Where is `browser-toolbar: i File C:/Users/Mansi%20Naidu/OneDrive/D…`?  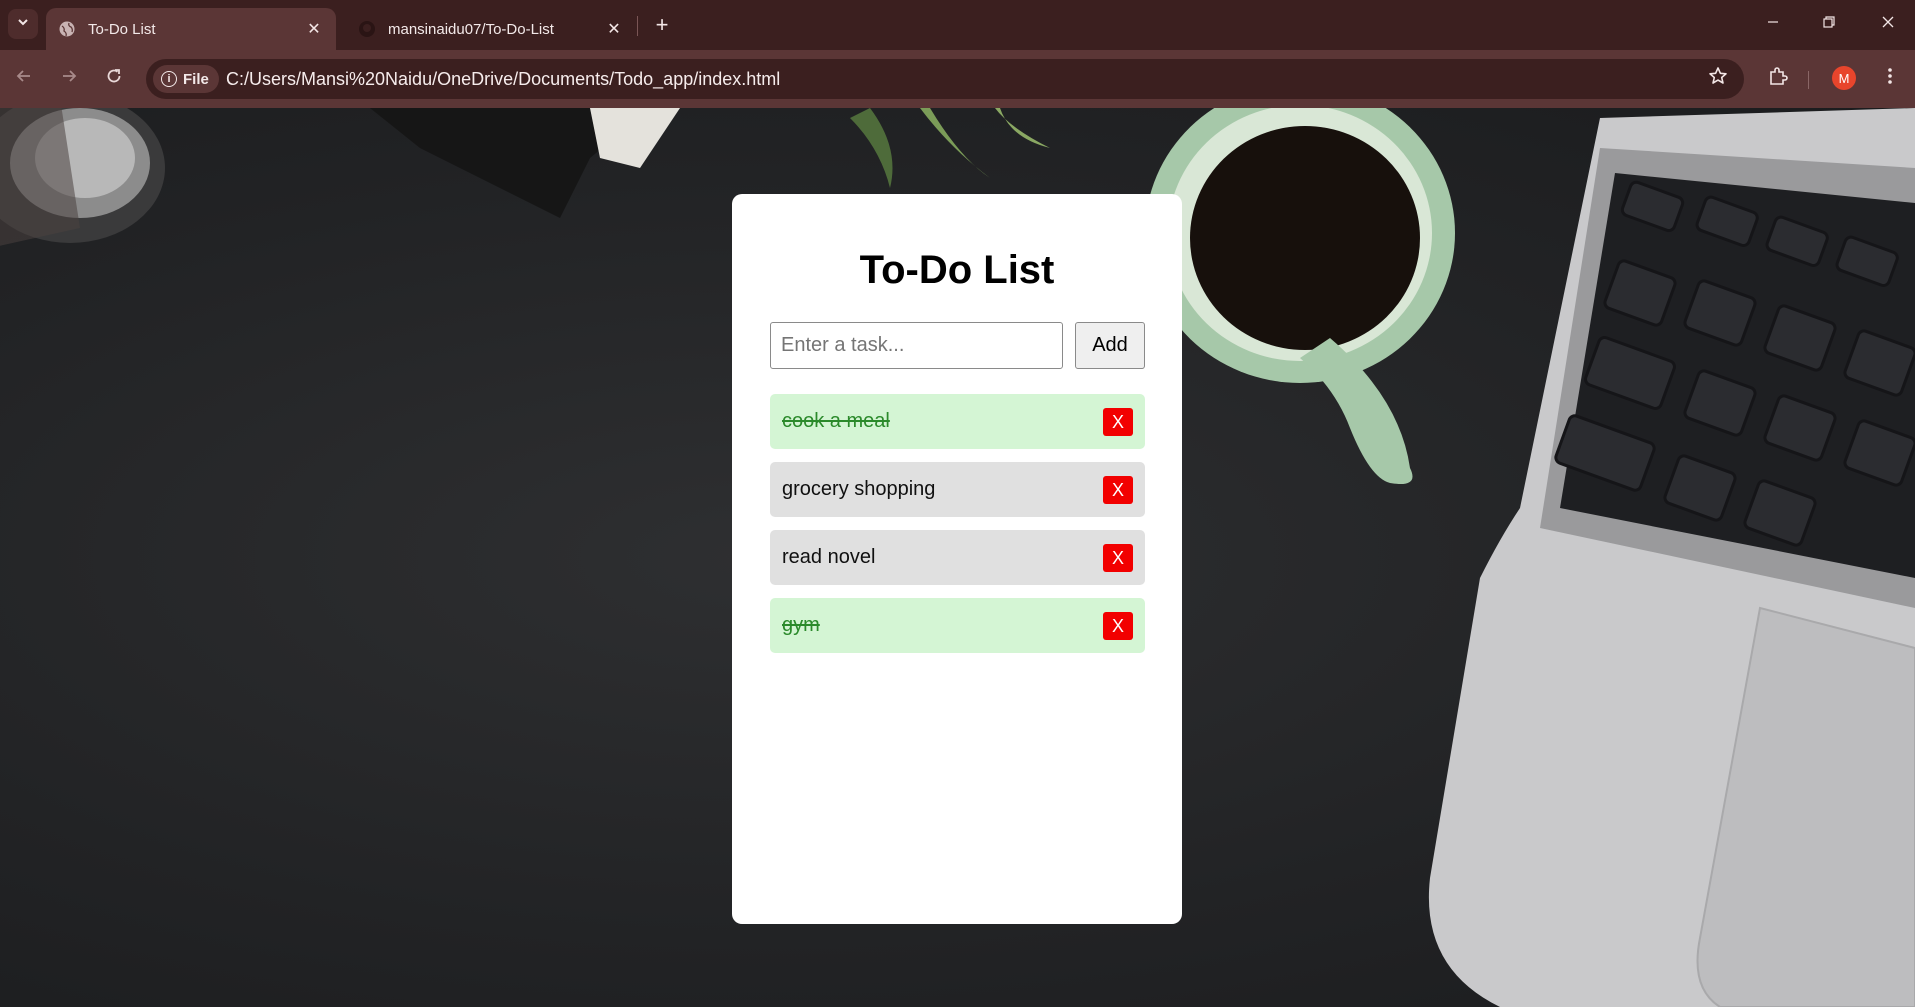 browser-toolbar: i File C:/Users/Mansi%20Naidu/OneDrive/D… is located at coordinates (957, 79).